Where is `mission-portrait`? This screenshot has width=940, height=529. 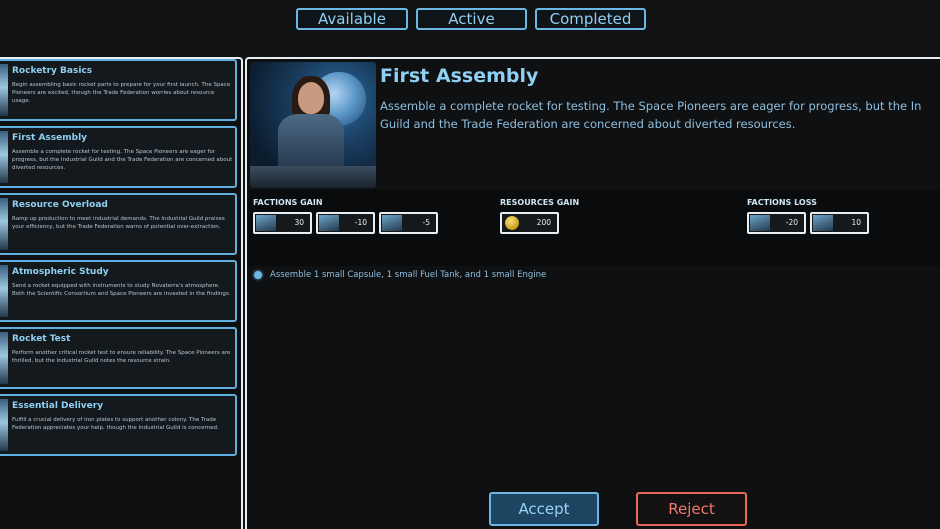
mission-portrait is located at coordinates (313, 125).